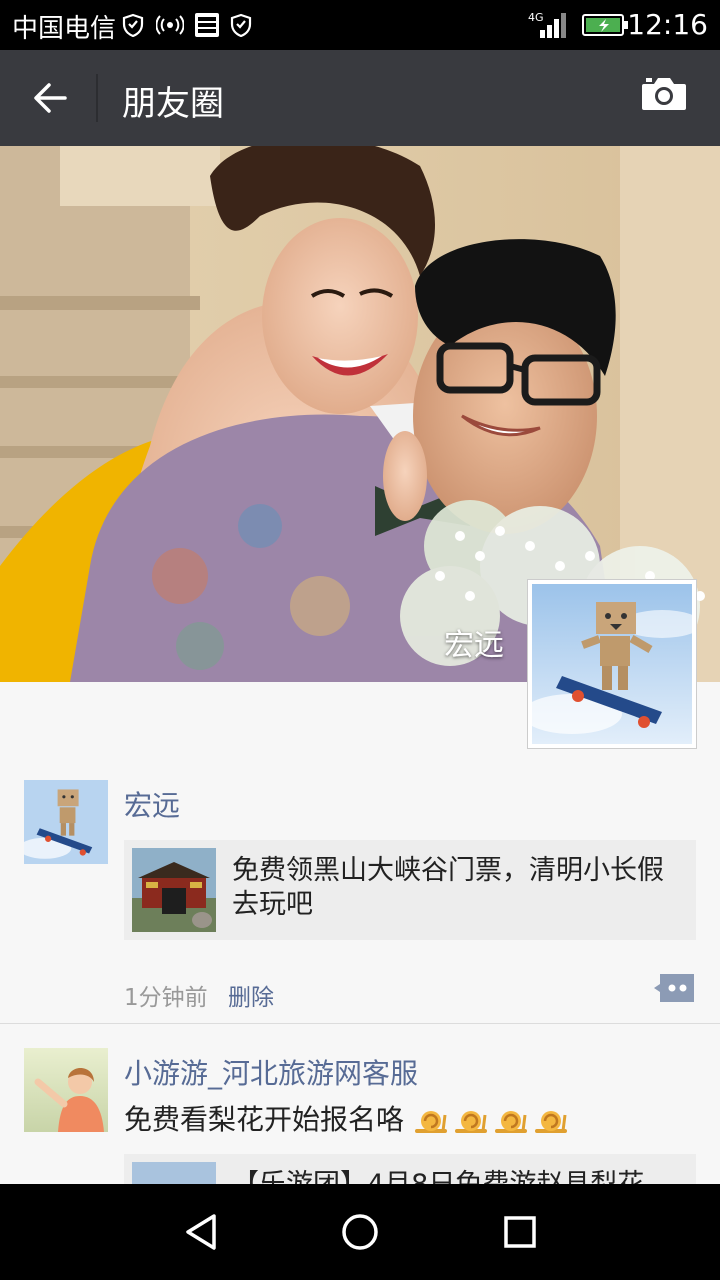 This screenshot has width=720, height=1280. I want to click on storage-icon, so click(207, 25).